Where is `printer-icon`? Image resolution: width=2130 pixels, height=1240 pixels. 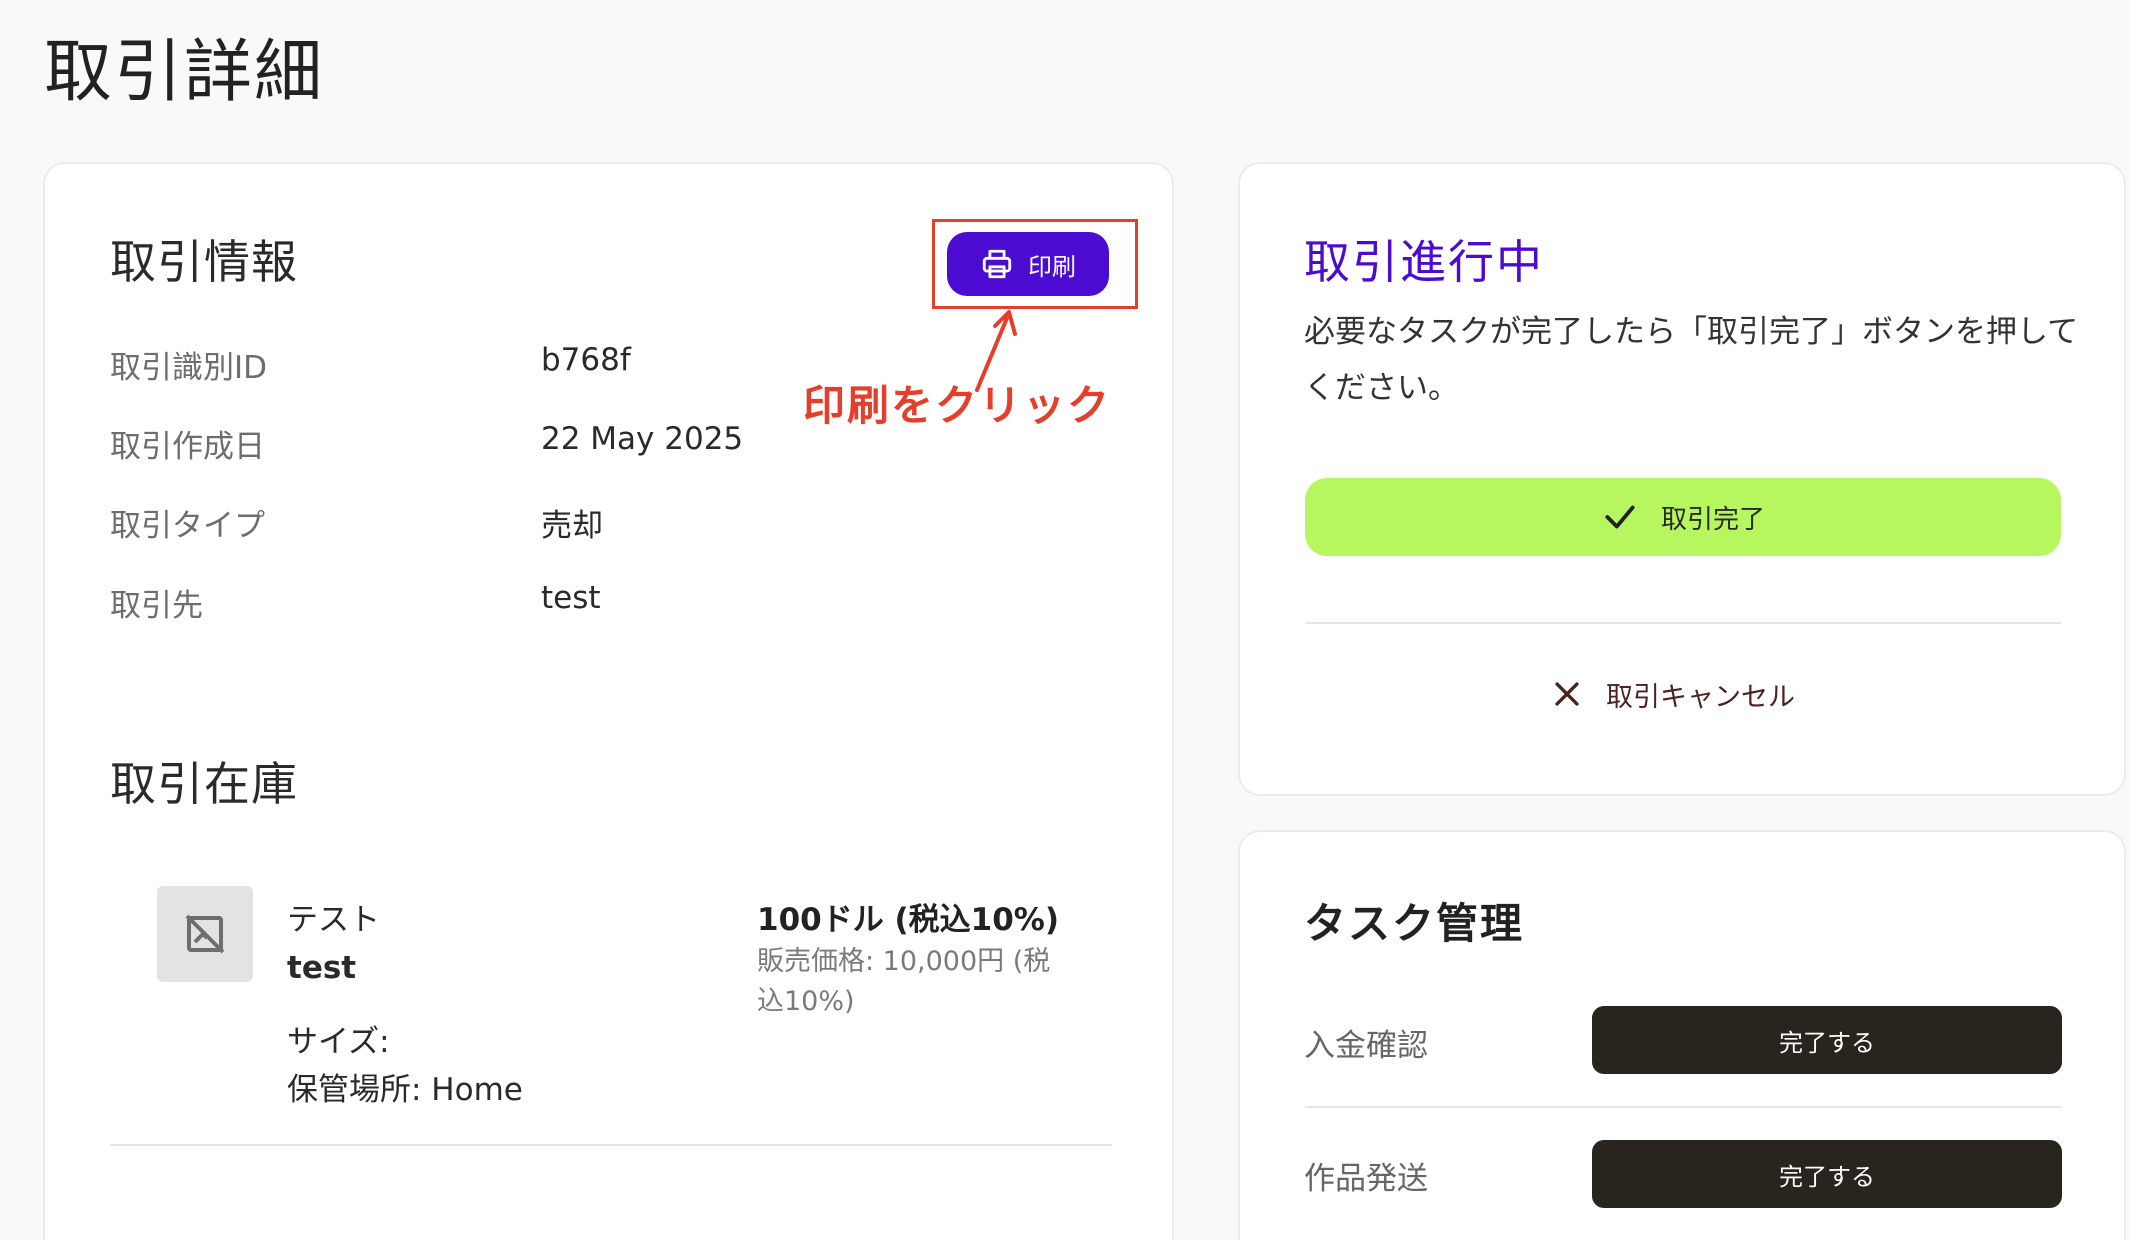
printer-icon is located at coordinates (997, 264).